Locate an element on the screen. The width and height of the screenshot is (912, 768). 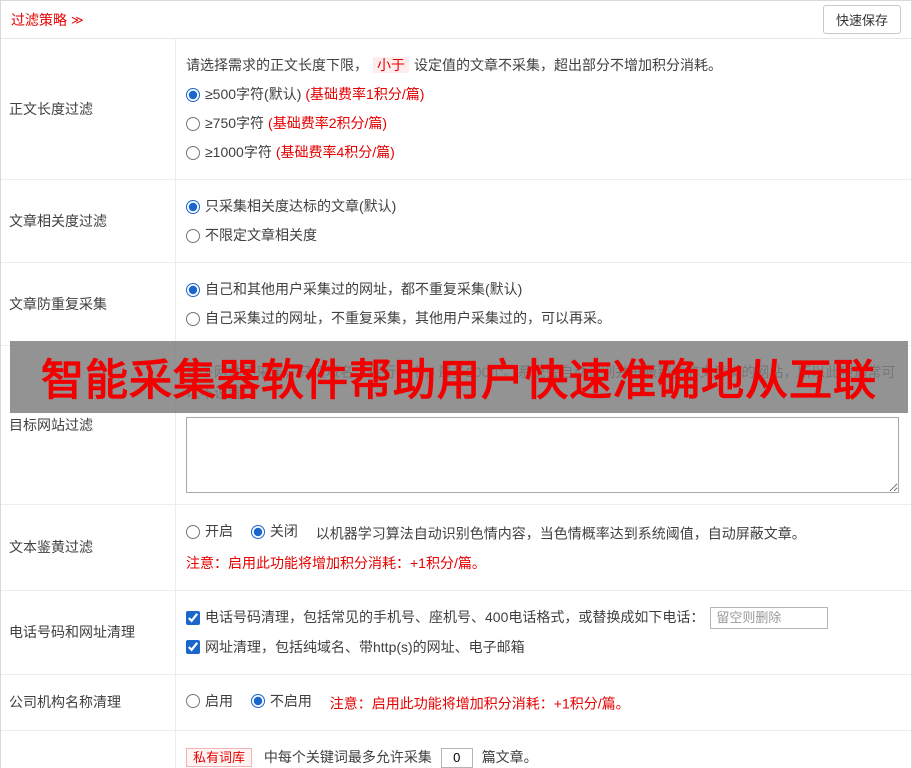
option-text: 开启 is located at coordinates (219, 531).